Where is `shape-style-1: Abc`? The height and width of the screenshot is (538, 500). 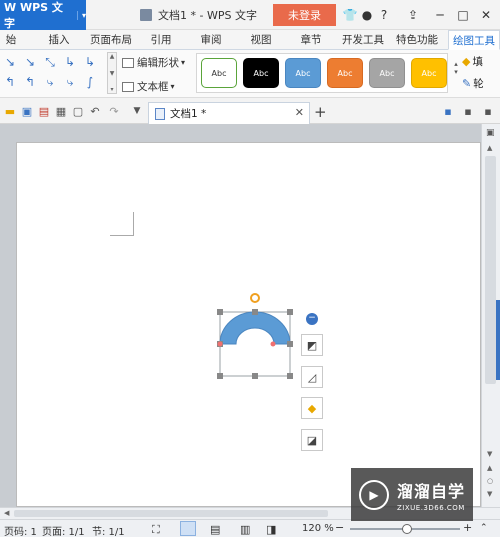 shape-style-1: Abc is located at coordinates (219, 73).